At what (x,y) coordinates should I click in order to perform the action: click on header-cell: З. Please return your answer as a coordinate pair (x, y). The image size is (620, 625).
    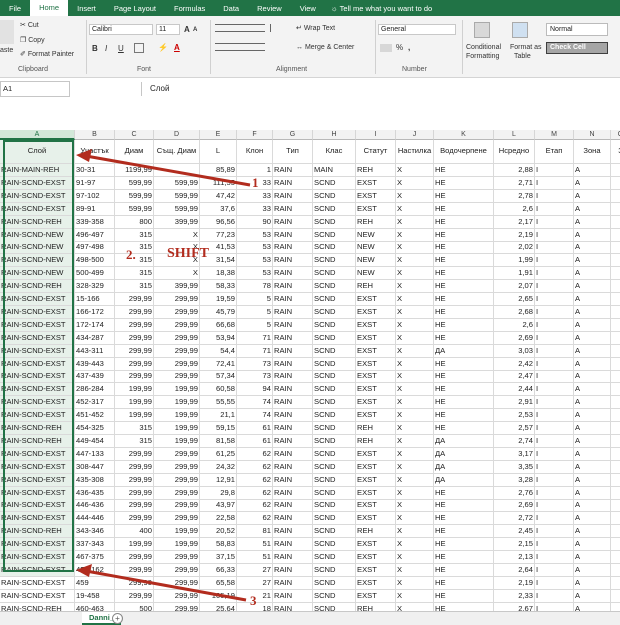
    Looking at the image, I should click on (615, 152).